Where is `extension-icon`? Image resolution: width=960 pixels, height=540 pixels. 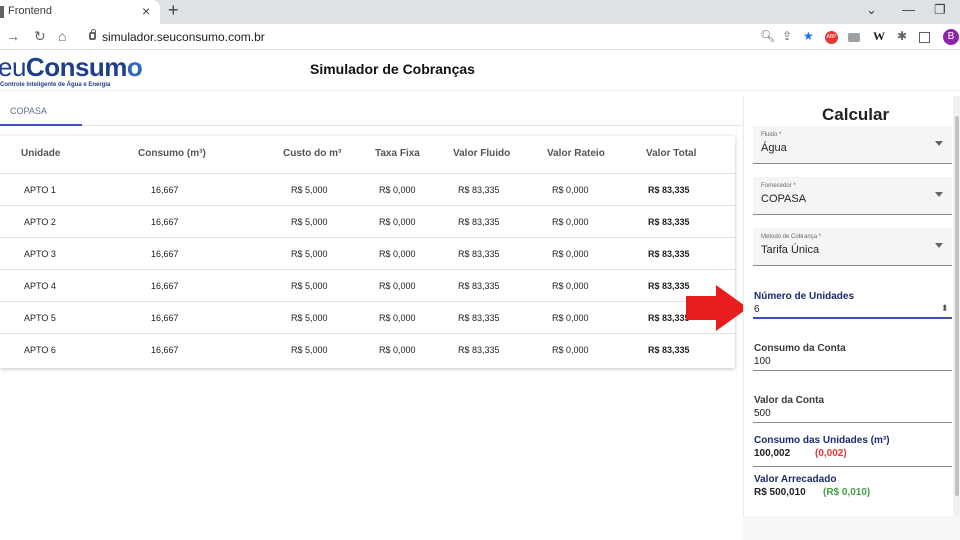 extension-icon is located at coordinates (854, 37).